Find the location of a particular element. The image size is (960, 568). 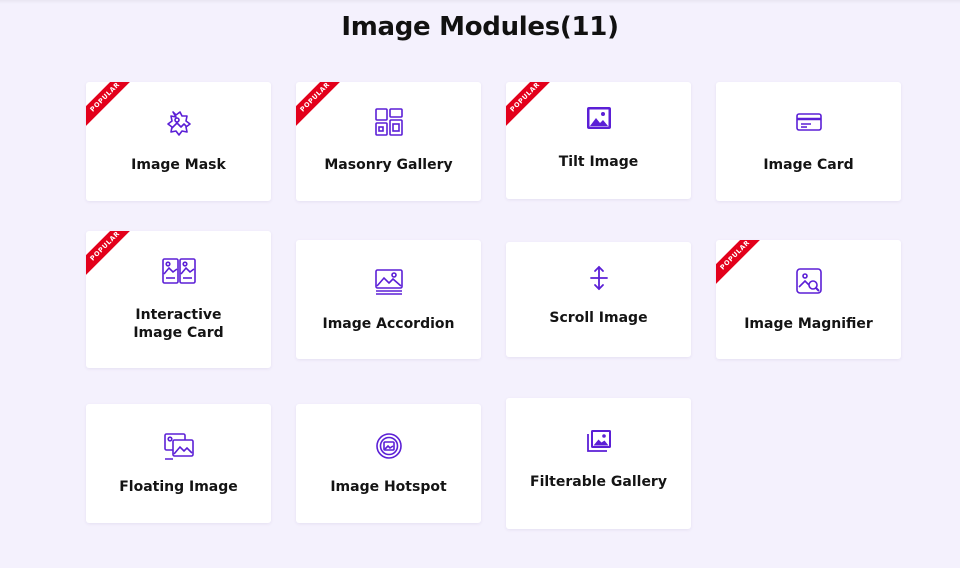

module-label: Image Magnifier is located at coordinates (808, 324).